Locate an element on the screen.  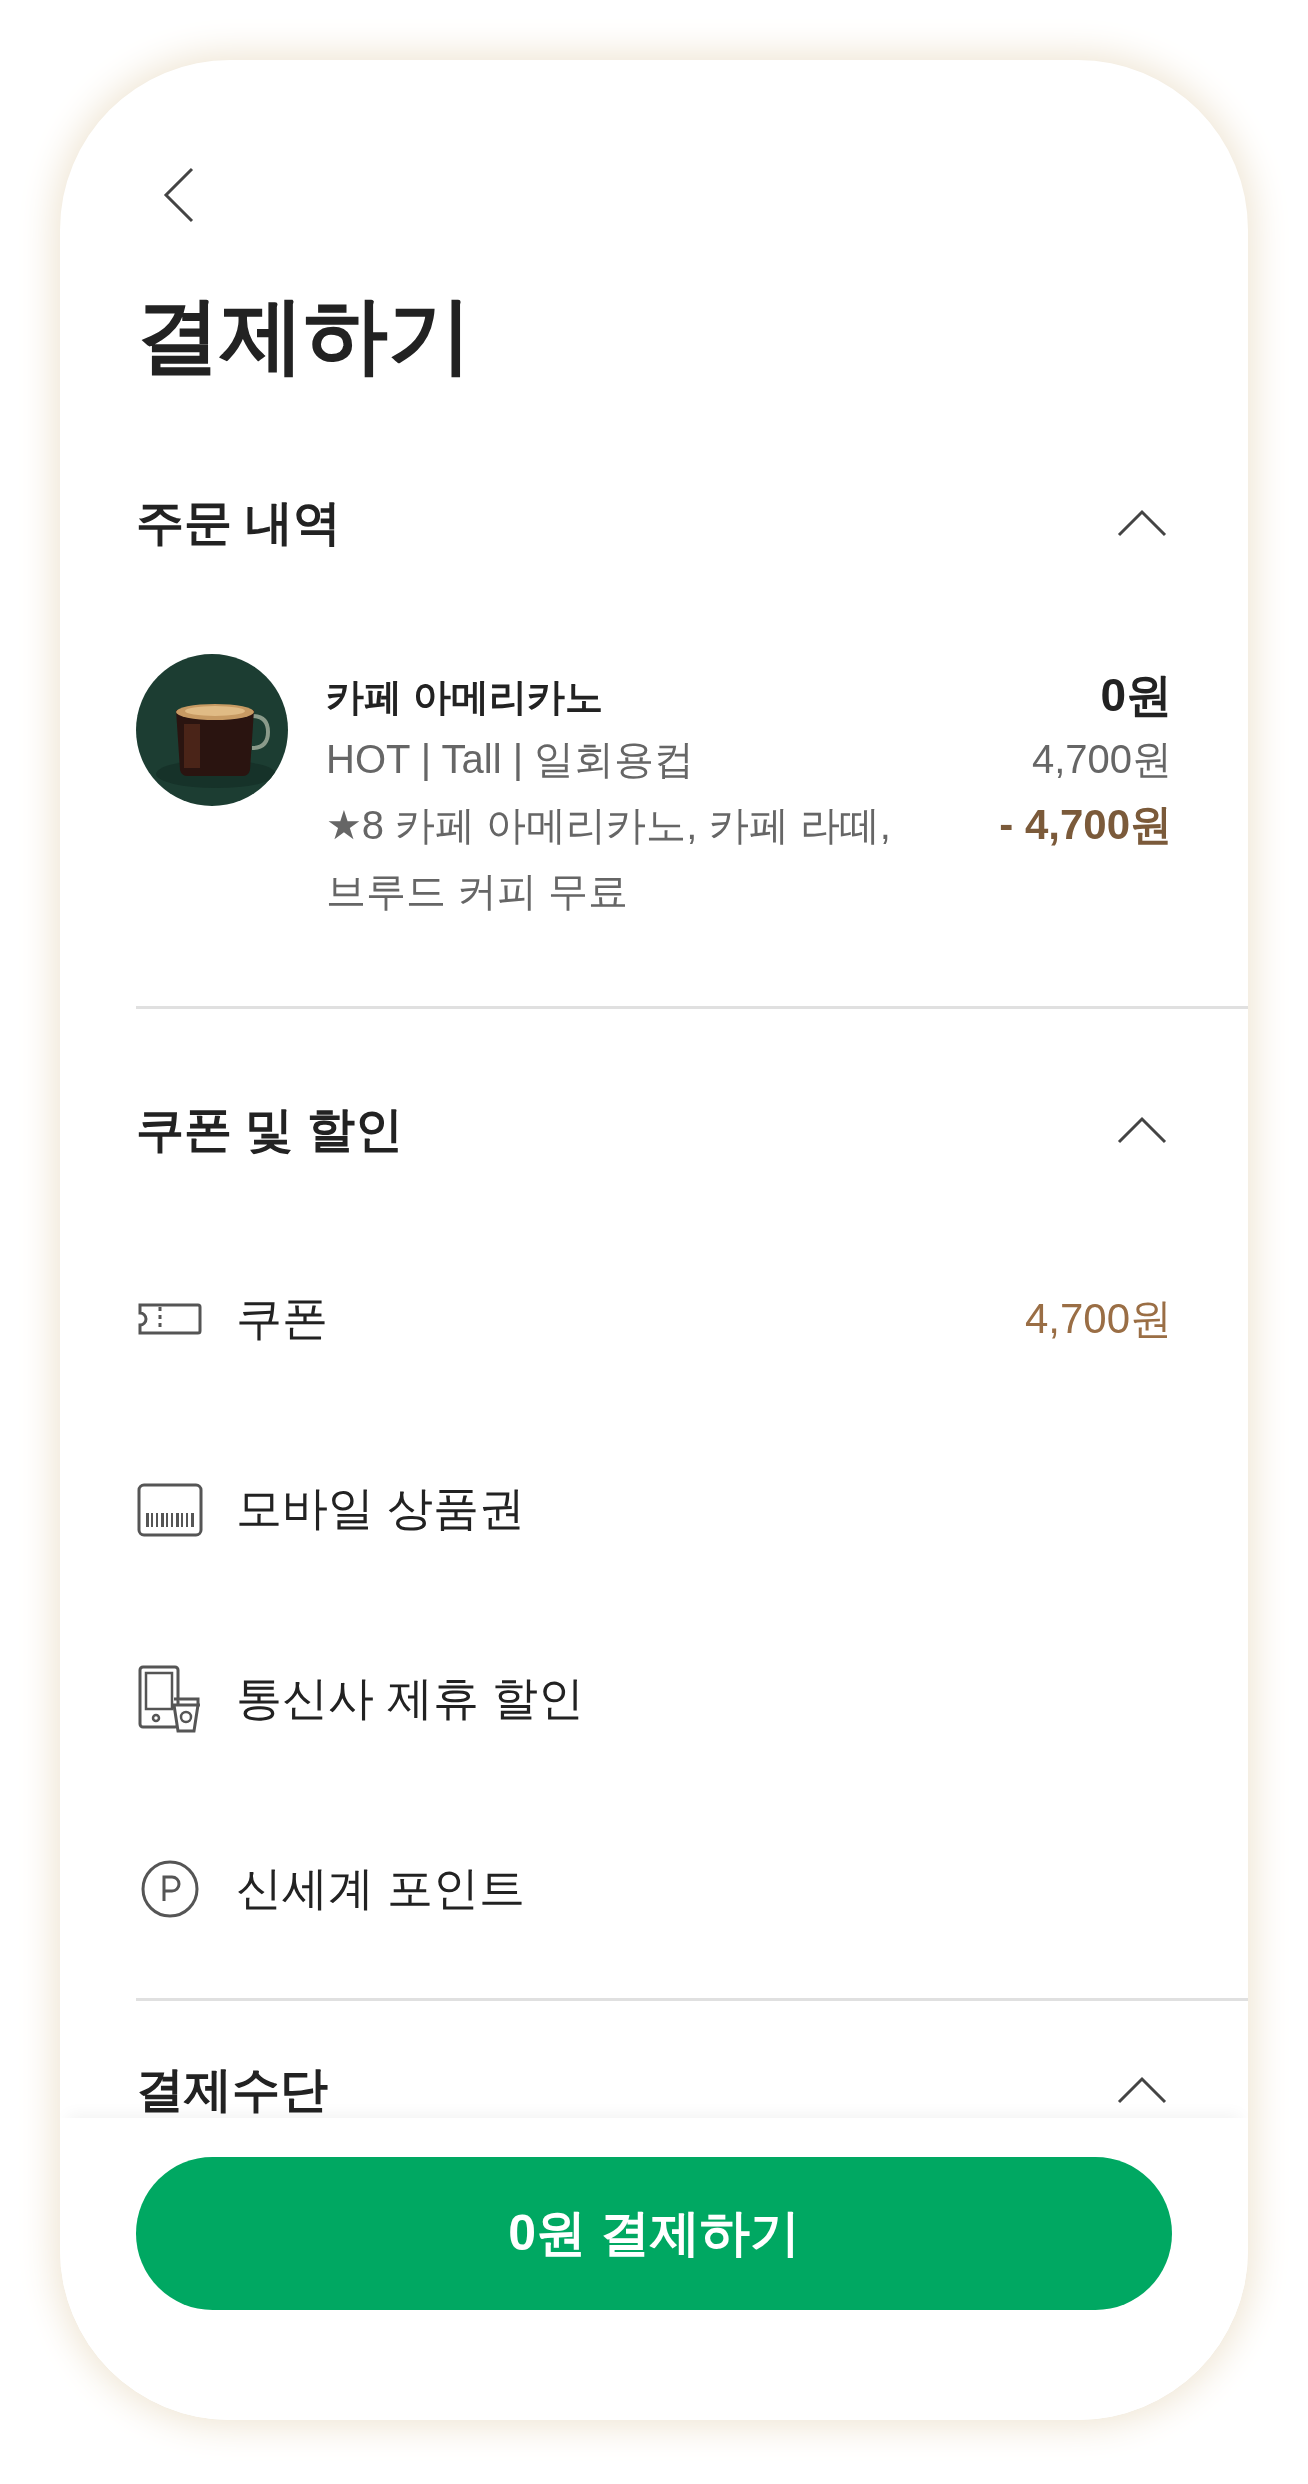
discount-option: 통신사 제휴 할인 is located at coordinates (410, 1698).